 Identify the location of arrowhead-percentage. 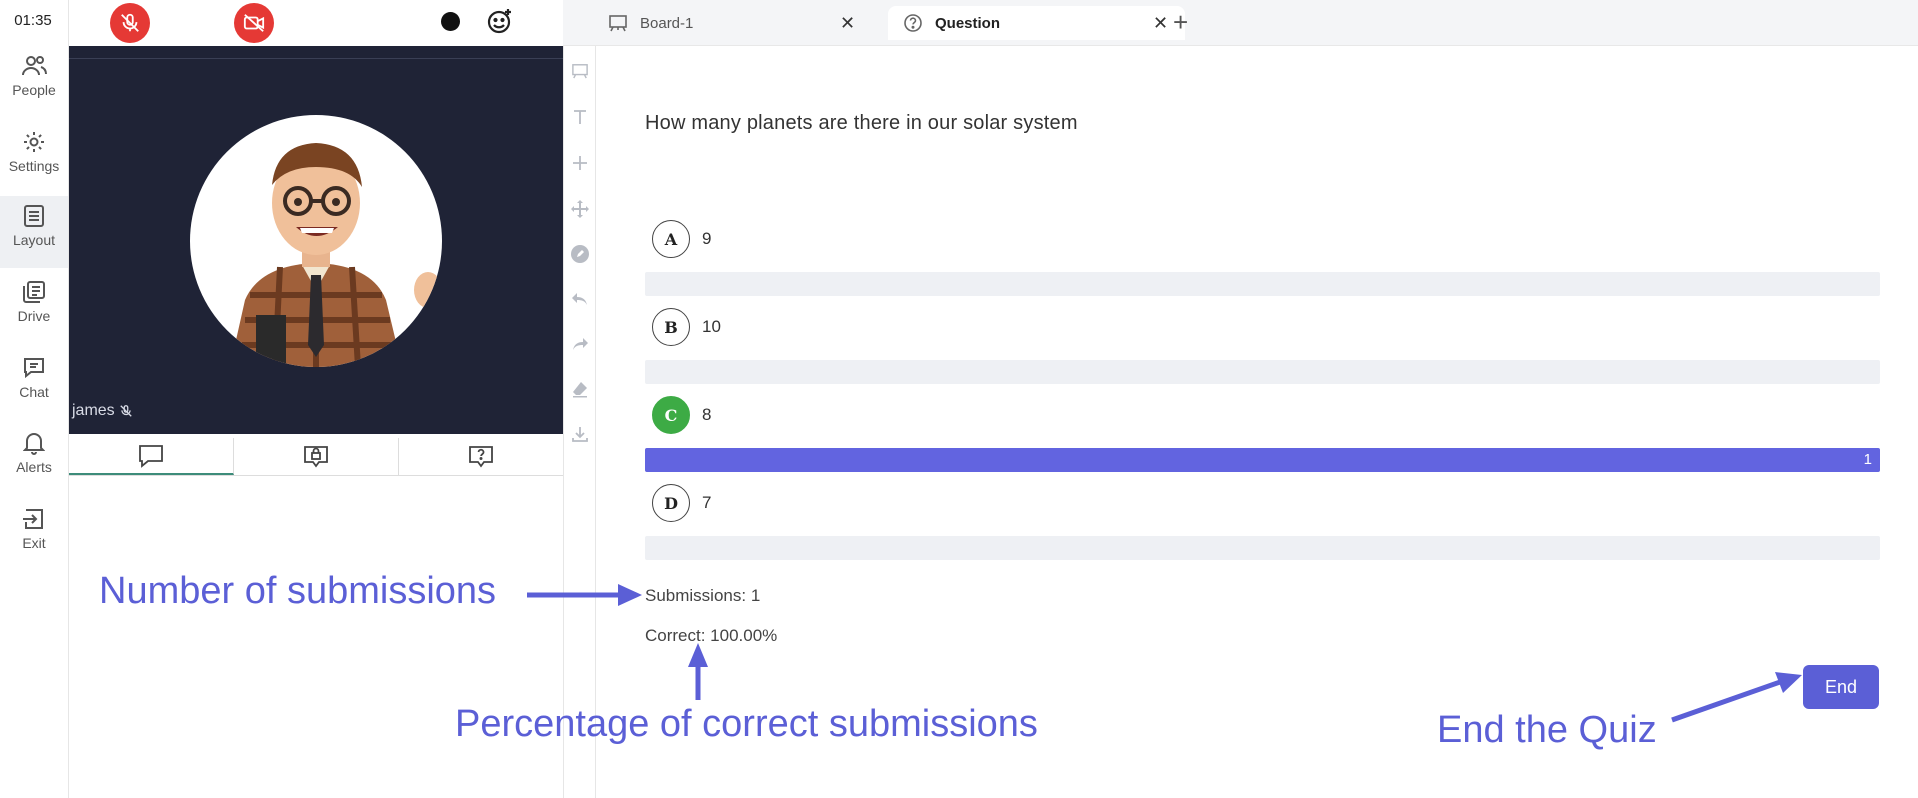
(698, 655).